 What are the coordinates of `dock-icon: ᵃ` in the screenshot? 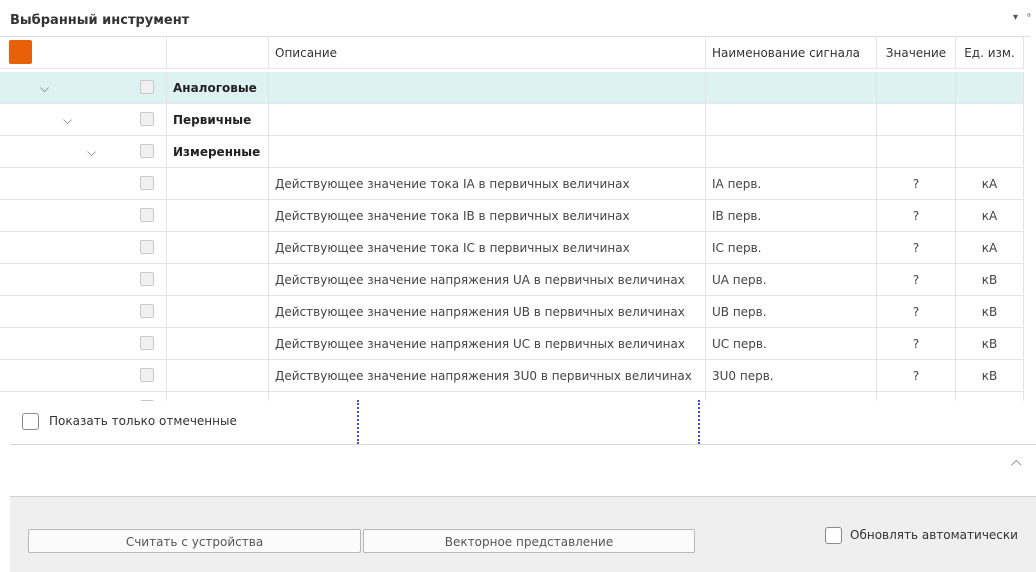 It's located at (1029, 17).